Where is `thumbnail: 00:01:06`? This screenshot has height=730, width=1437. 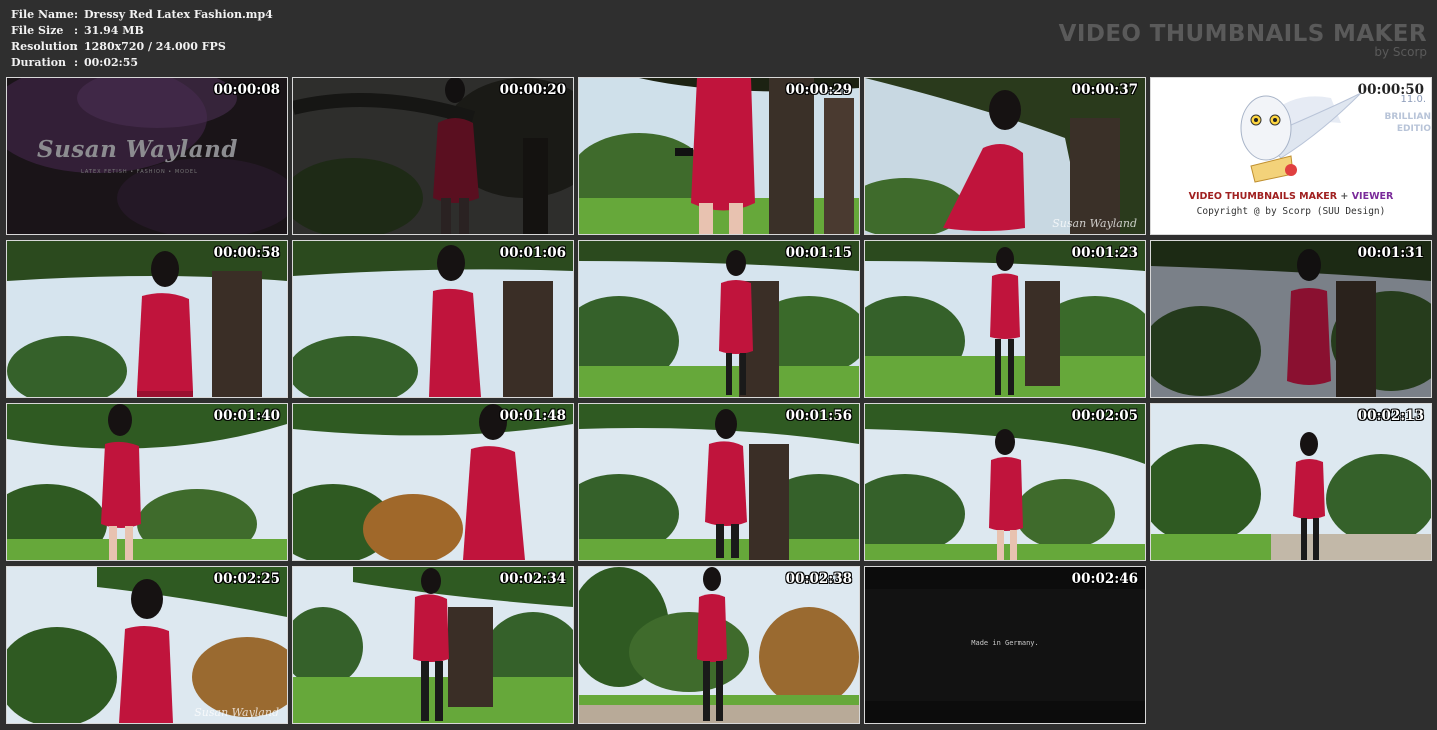
thumbnail: 00:01:06 is located at coordinates (433, 319).